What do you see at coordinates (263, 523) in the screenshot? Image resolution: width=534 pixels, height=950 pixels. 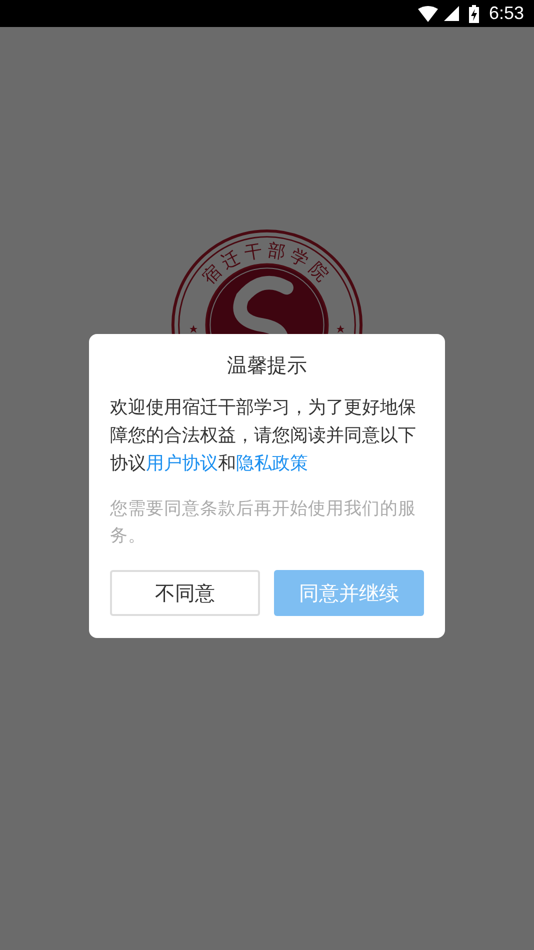 I see `consent-note: 您需要同意条款后再开始使用我们的服务。` at bounding box center [263, 523].